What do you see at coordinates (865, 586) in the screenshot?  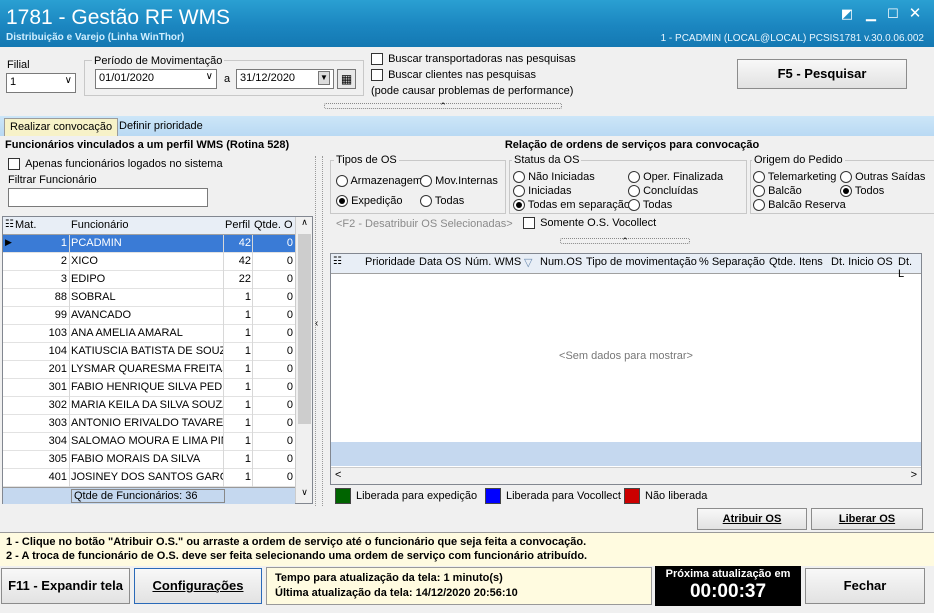 I see `close-button: Fechar` at bounding box center [865, 586].